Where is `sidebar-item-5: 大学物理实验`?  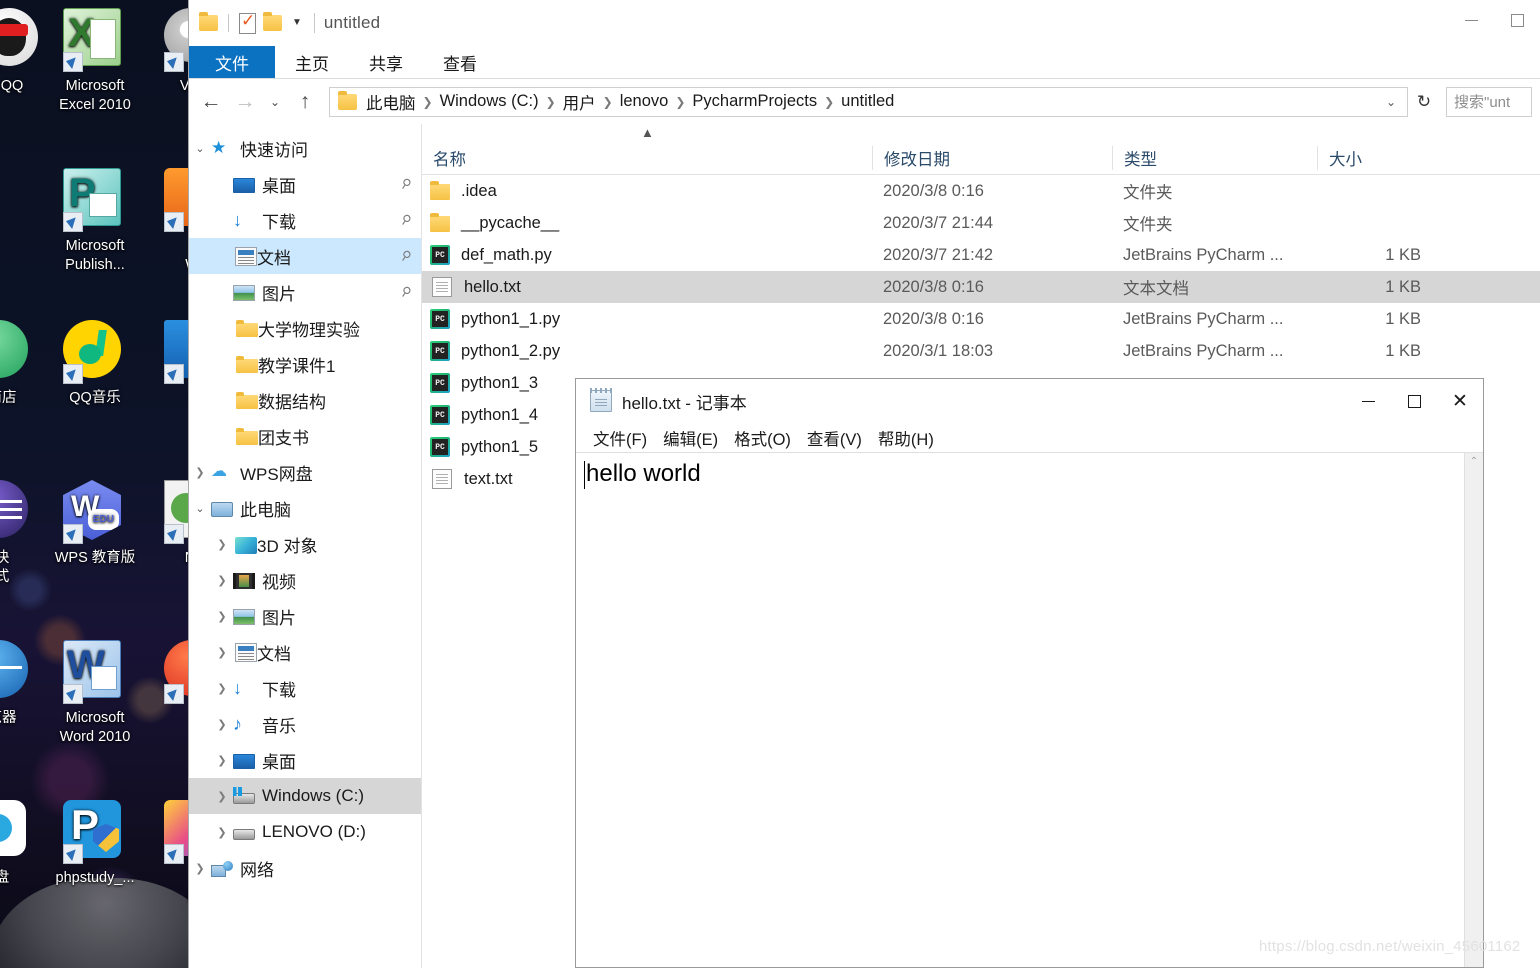 sidebar-item-5: 大学物理实验 is located at coordinates (305, 328).